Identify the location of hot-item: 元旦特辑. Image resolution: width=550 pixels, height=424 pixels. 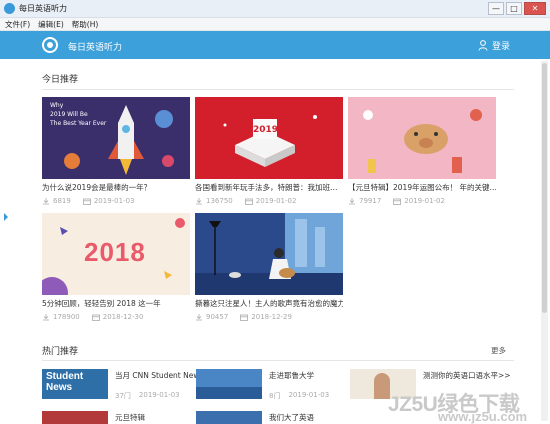
(122, 417).